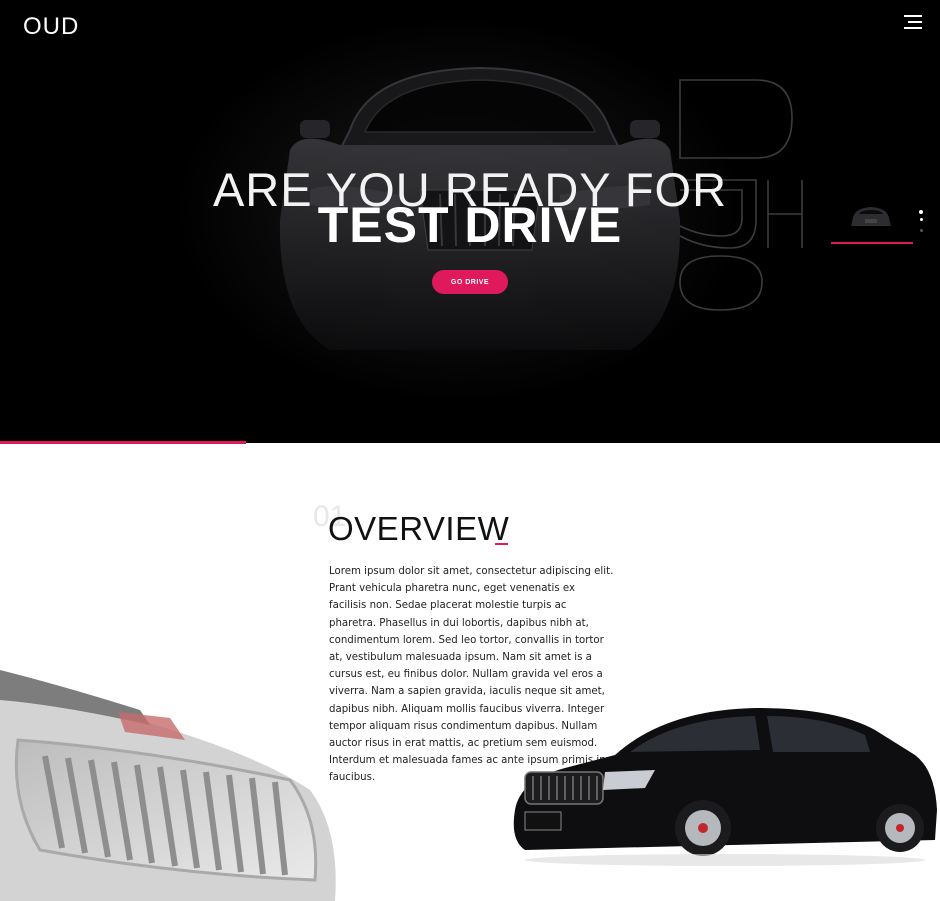 The width and height of the screenshot is (940, 901). What do you see at coordinates (912, 23) in the screenshot?
I see `hamburger-menu-icon` at bounding box center [912, 23].